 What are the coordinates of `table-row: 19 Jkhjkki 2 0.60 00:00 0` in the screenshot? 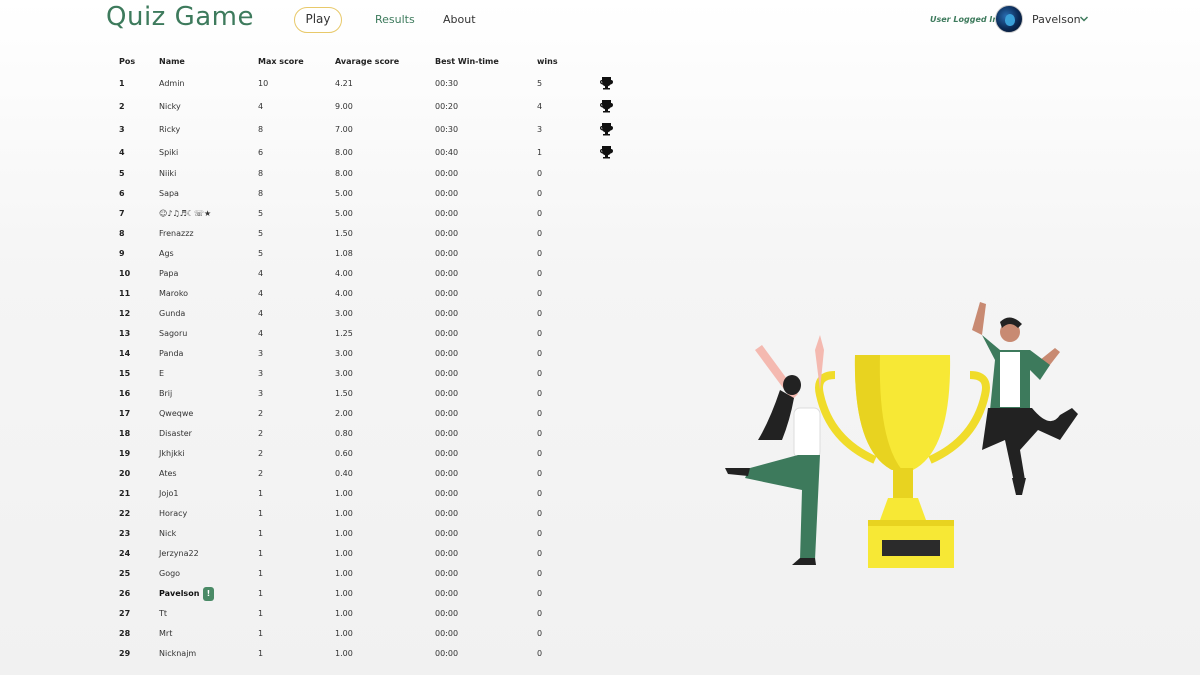 It's located at (310, 454).